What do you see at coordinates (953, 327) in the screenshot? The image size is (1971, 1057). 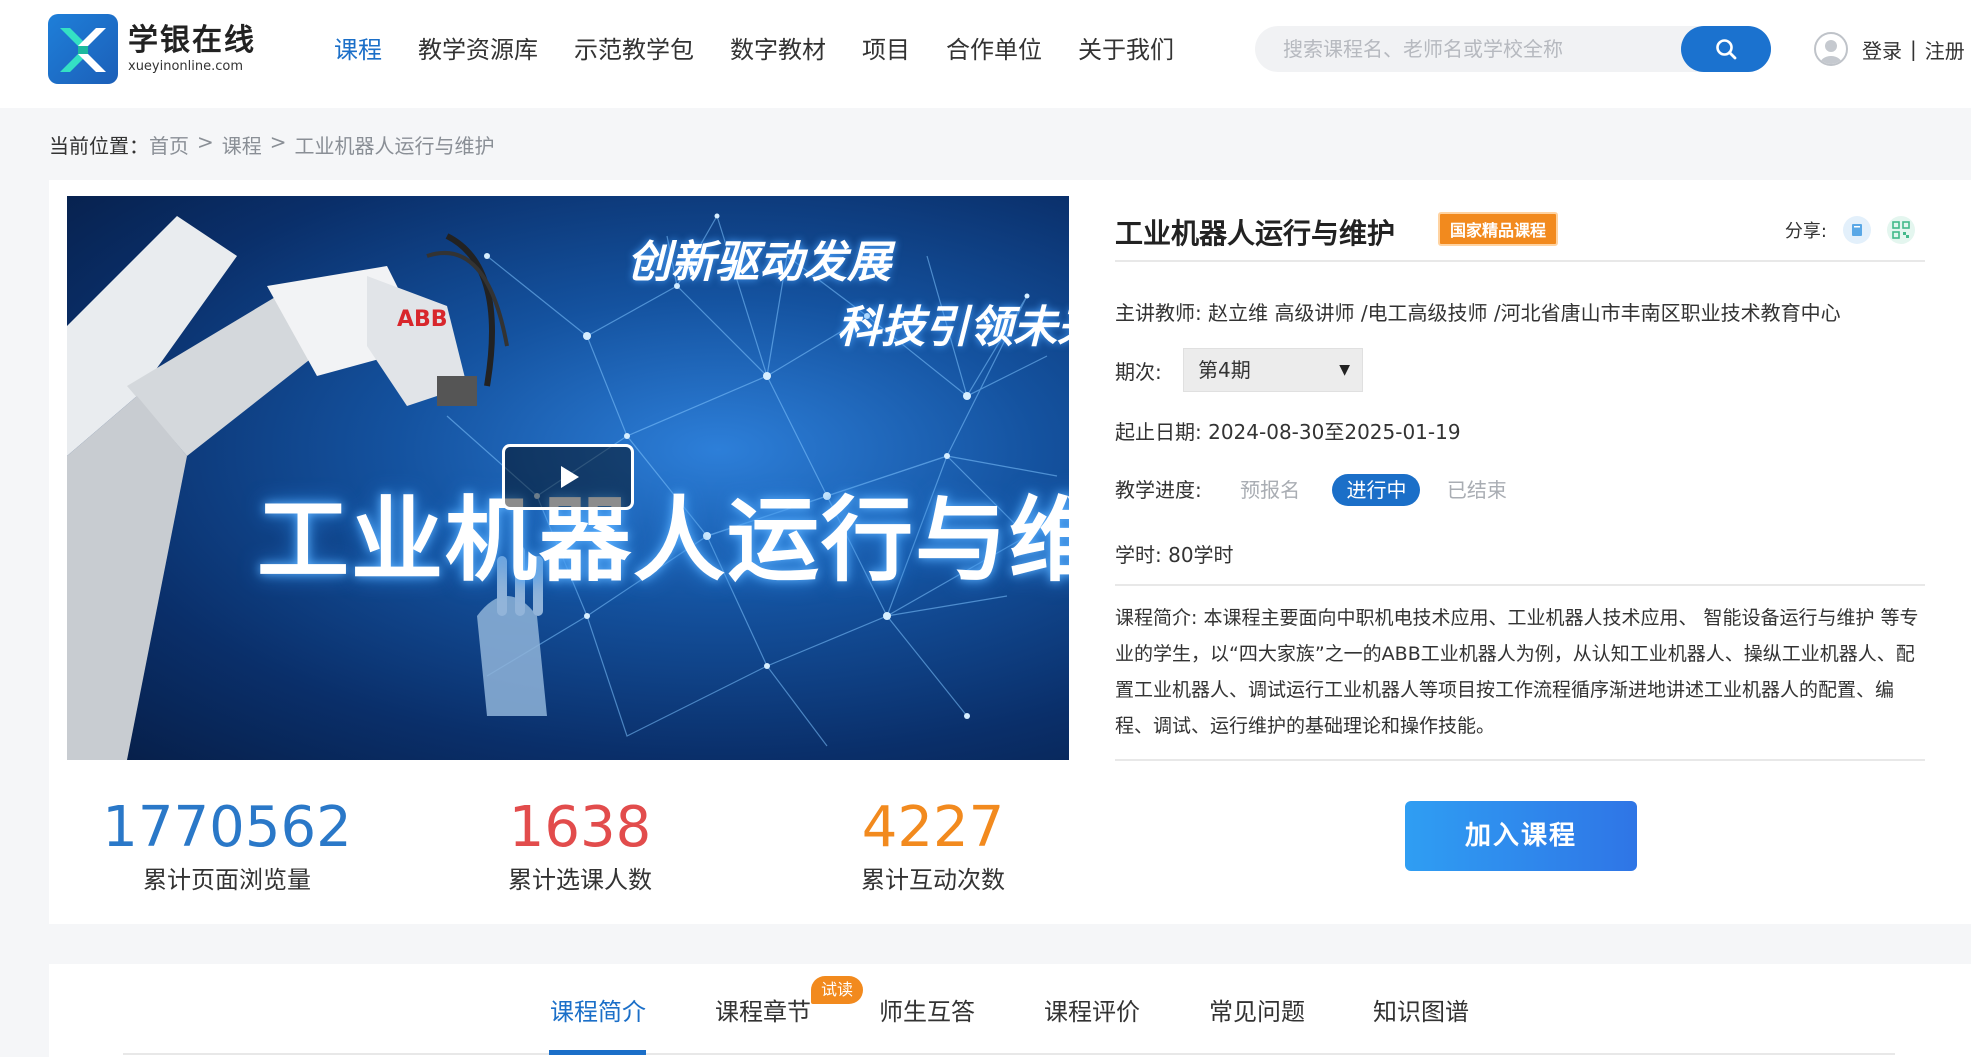 I see `video-slogan-2: 科技引领未来` at bounding box center [953, 327].